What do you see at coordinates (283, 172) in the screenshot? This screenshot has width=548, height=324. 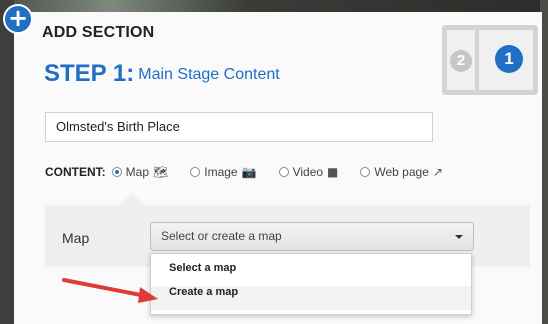 I see `video-radio` at bounding box center [283, 172].